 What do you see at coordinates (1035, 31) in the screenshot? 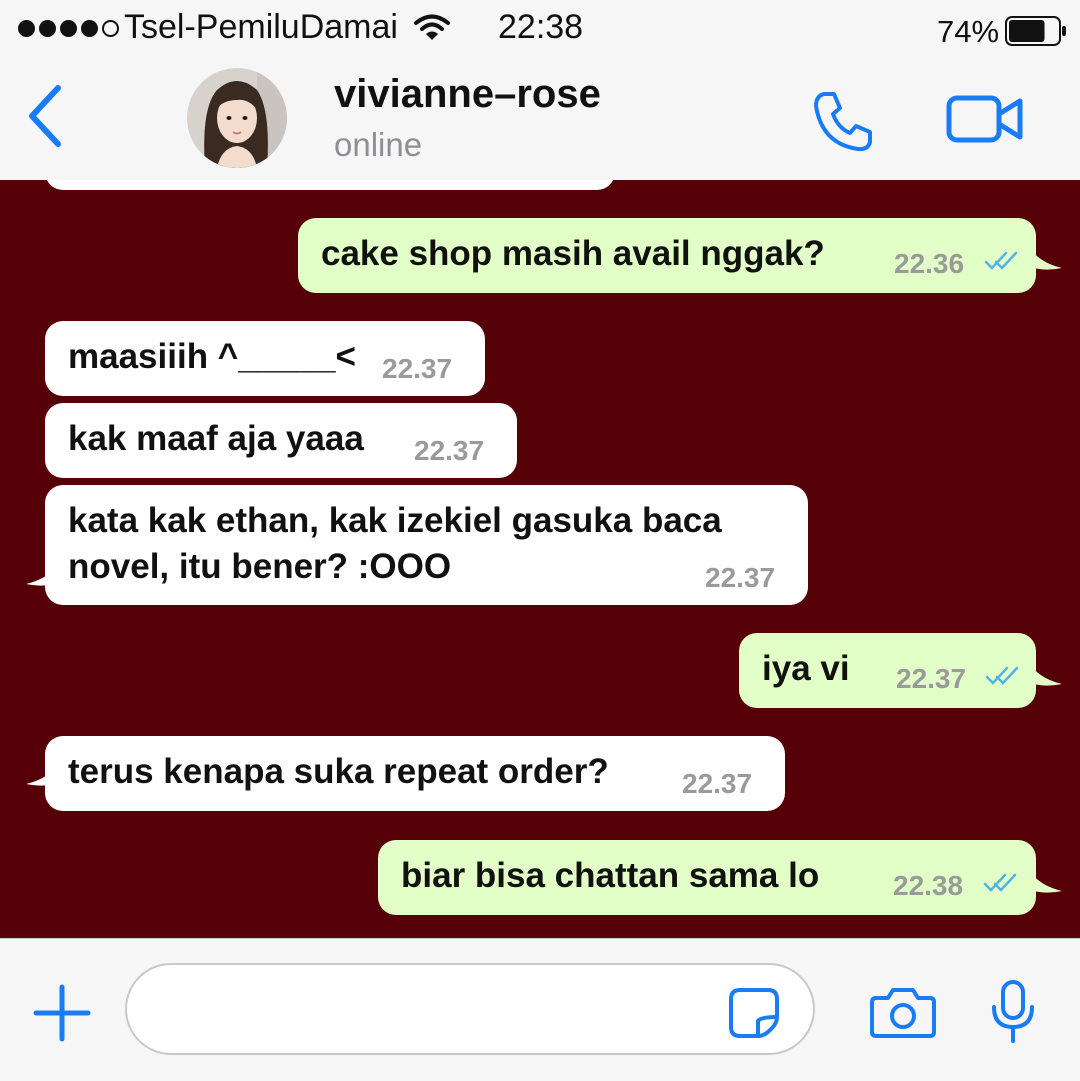
I see `battery-icon` at bounding box center [1035, 31].